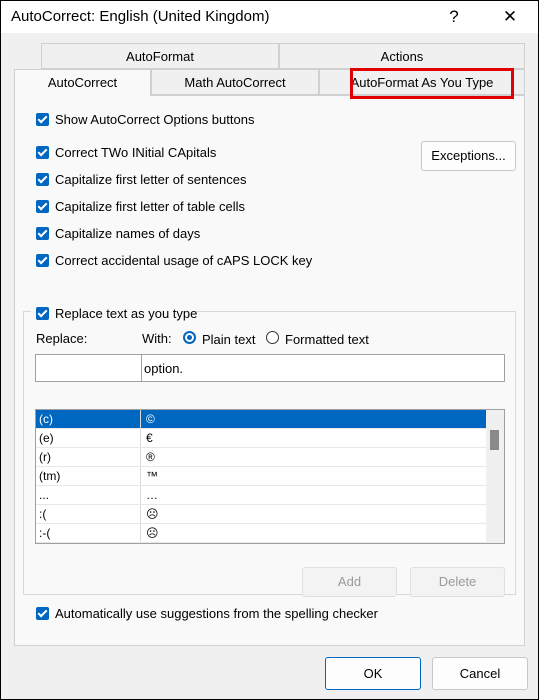 The width and height of the screenshot is (539, 700). I want to click on entry-with: ©, so click(150, 419).